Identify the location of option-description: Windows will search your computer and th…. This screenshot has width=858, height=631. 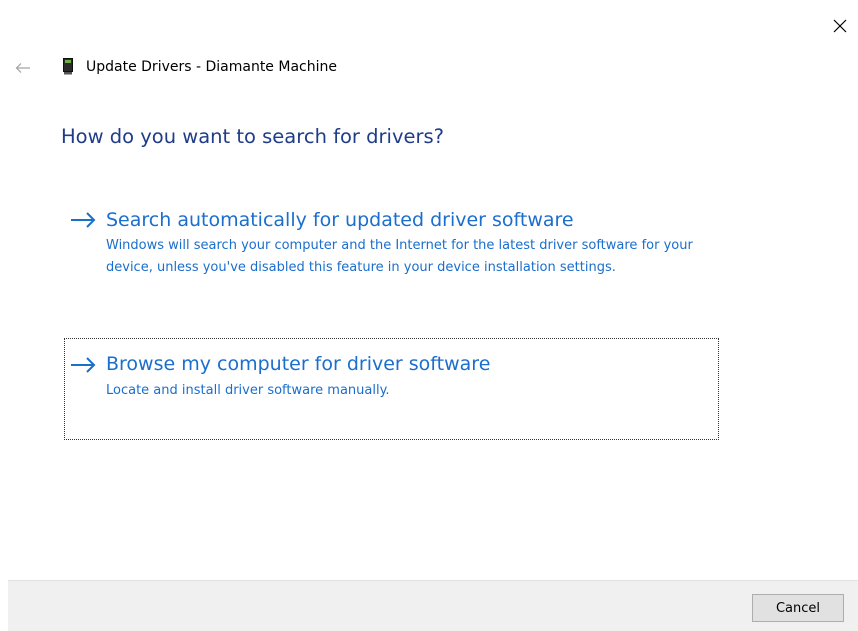
(399, 256).